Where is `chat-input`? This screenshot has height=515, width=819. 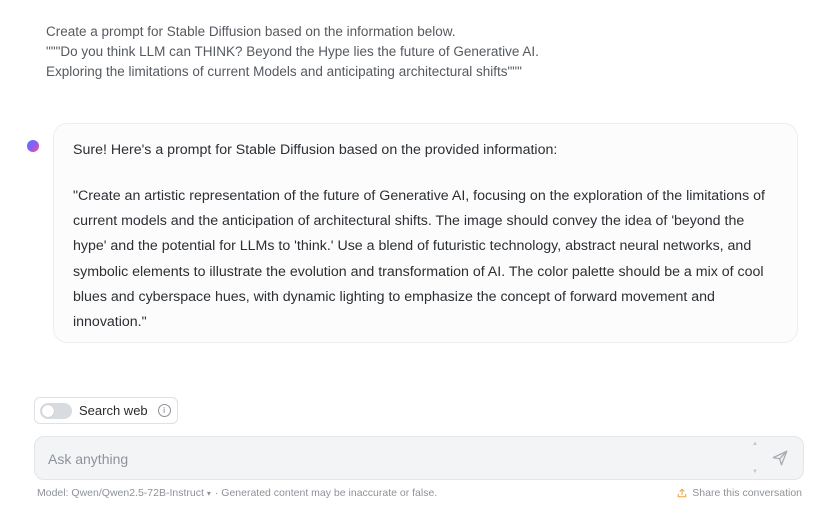 chat-input is located at coordinates (388, 459).